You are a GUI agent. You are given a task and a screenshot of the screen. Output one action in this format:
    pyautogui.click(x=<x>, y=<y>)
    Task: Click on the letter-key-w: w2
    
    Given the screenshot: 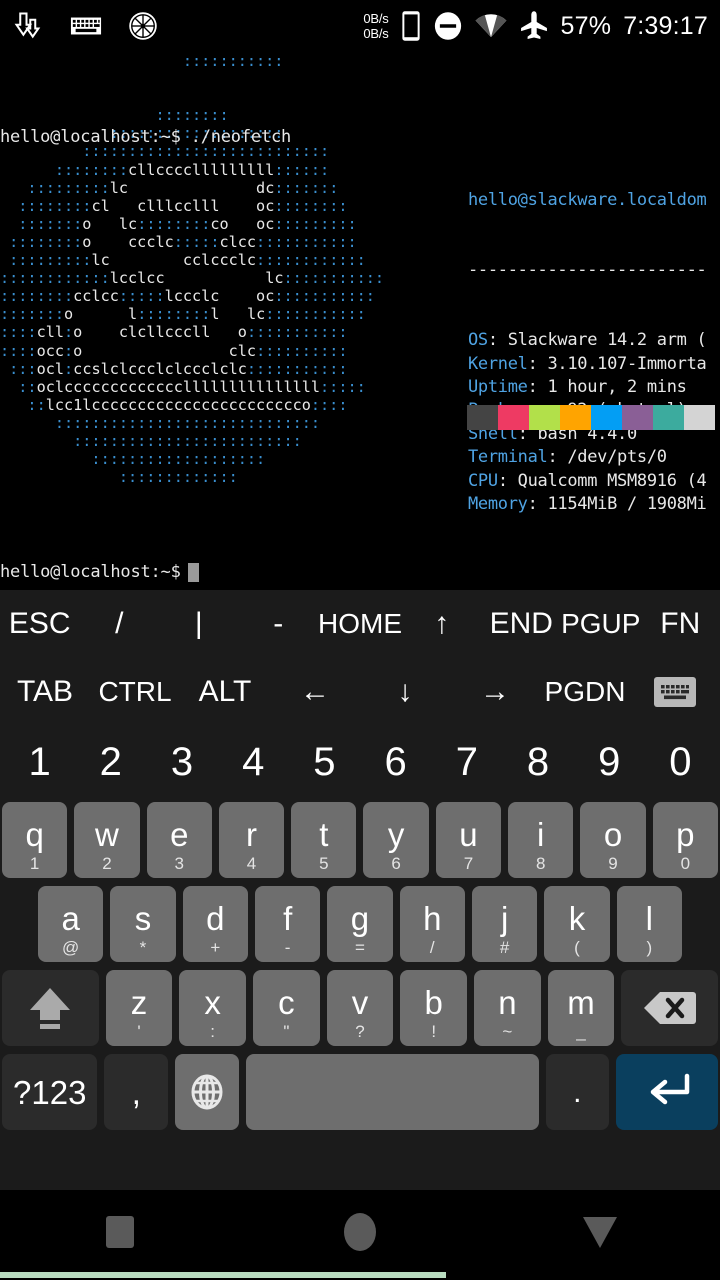 What is the action you would take?
    pyautogui.click(x=107, y=840)
    